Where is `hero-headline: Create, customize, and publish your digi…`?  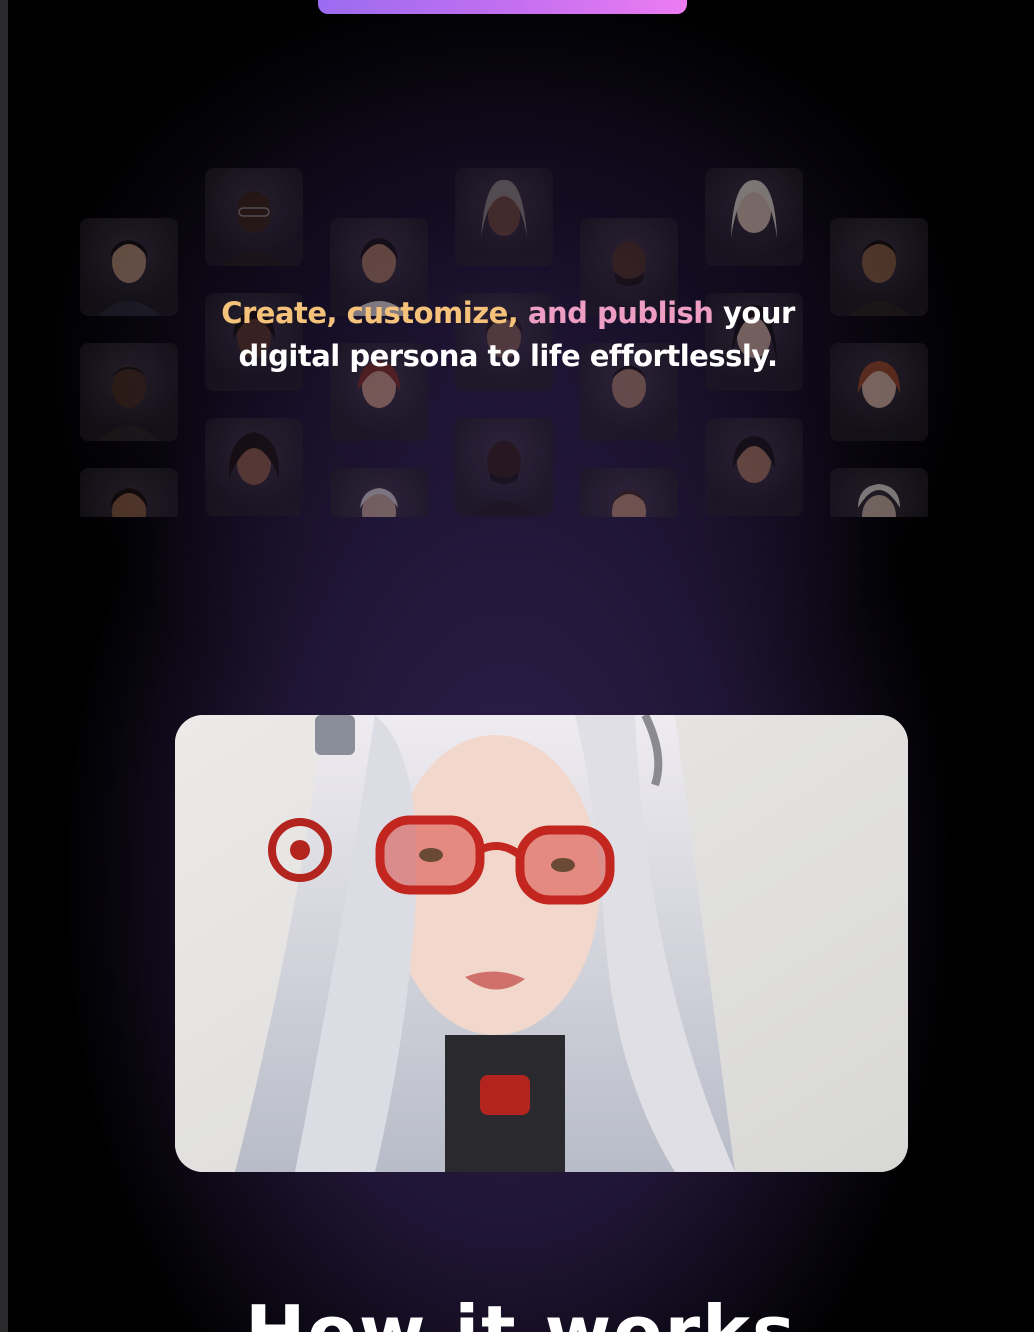 hero-headline: Create, customize, and publish your digi… is located at coordinates (508, 335).